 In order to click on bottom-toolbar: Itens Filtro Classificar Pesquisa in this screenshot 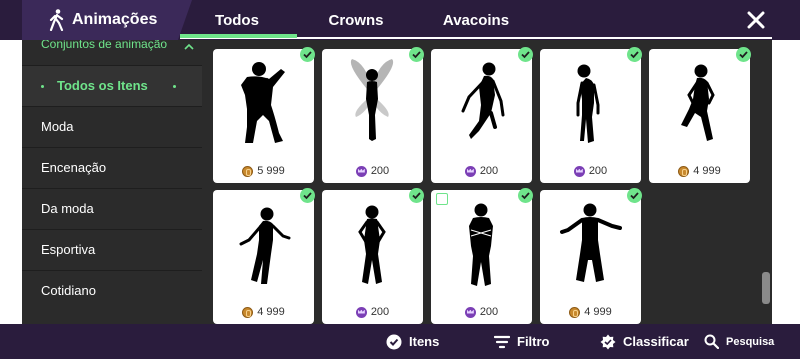, I will do `click(400, 341)`.